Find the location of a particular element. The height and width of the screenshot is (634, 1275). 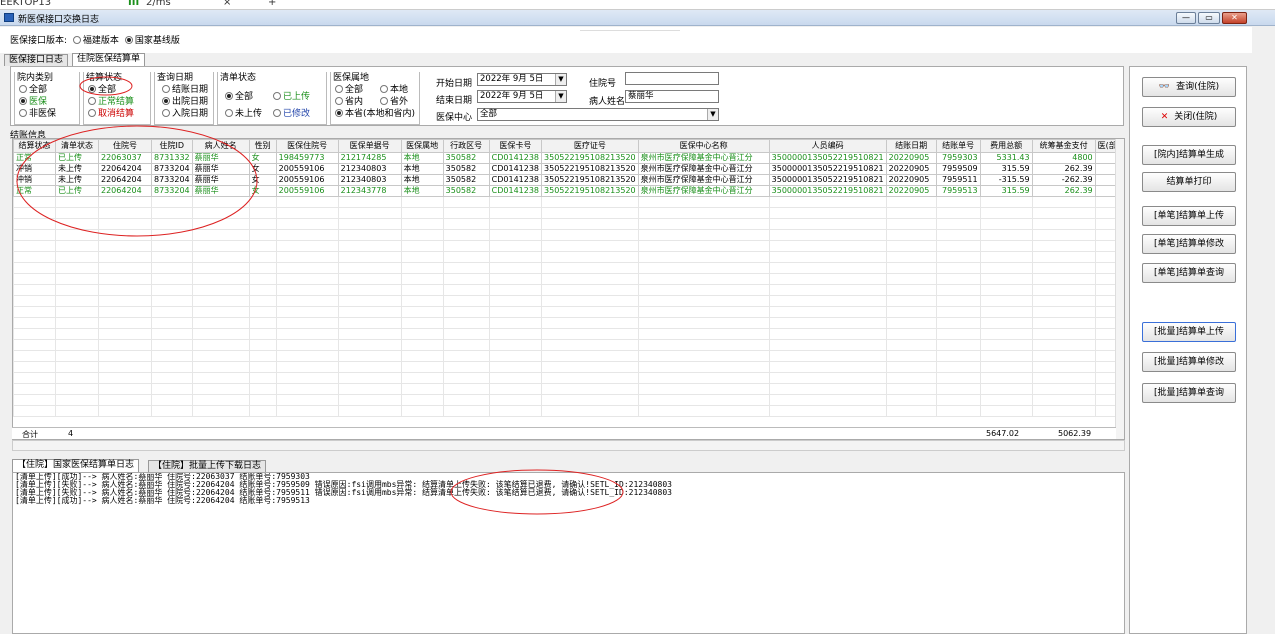

table-cell: 350522195108213520 is located at coordinates (590, 180).